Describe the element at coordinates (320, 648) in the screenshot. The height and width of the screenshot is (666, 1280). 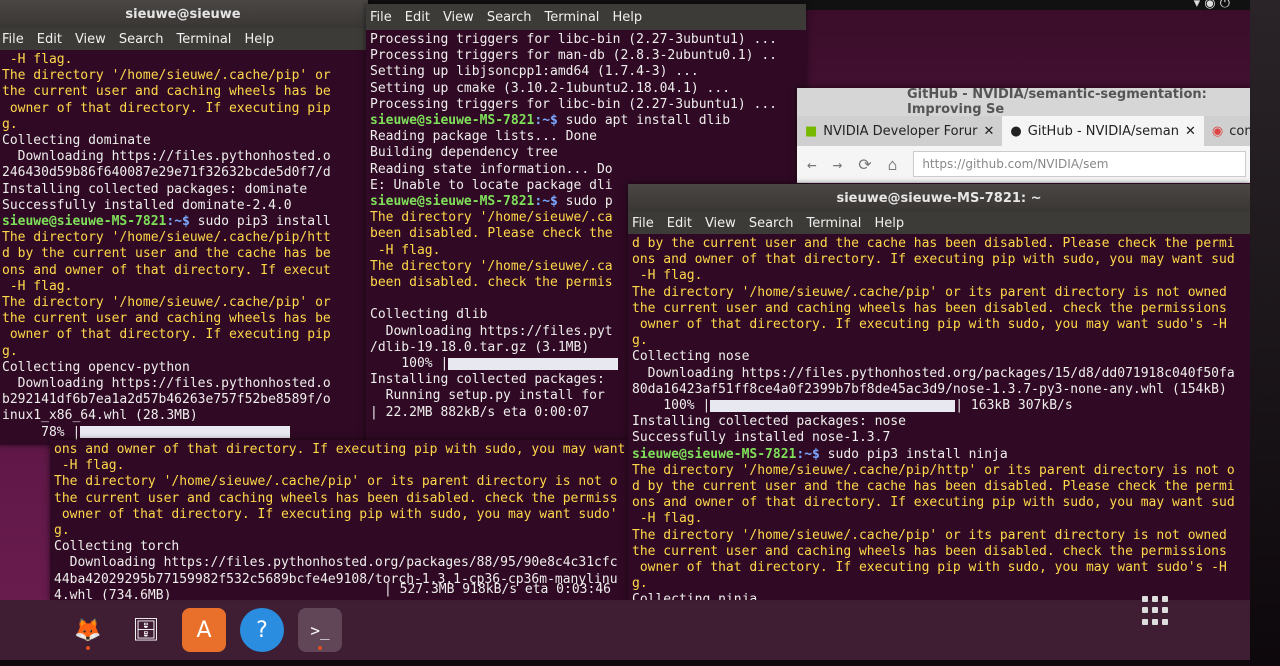
I see `running-indicator` at that location.